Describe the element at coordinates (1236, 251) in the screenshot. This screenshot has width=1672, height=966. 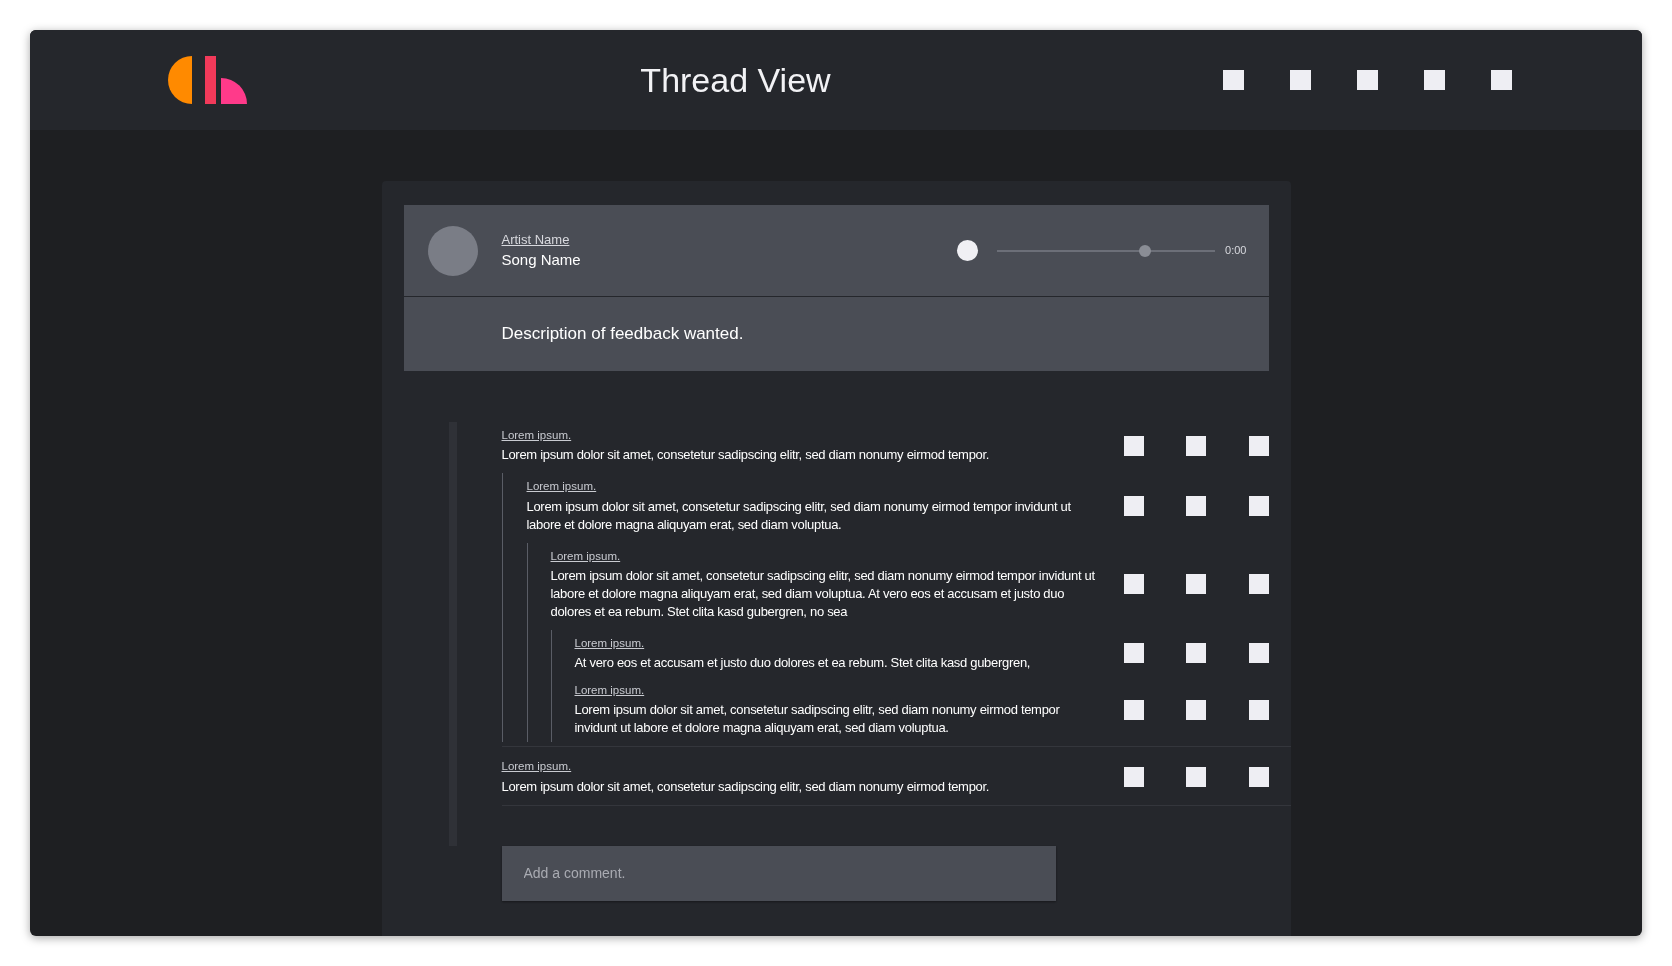
I see `time-label: 0:00` at that location.